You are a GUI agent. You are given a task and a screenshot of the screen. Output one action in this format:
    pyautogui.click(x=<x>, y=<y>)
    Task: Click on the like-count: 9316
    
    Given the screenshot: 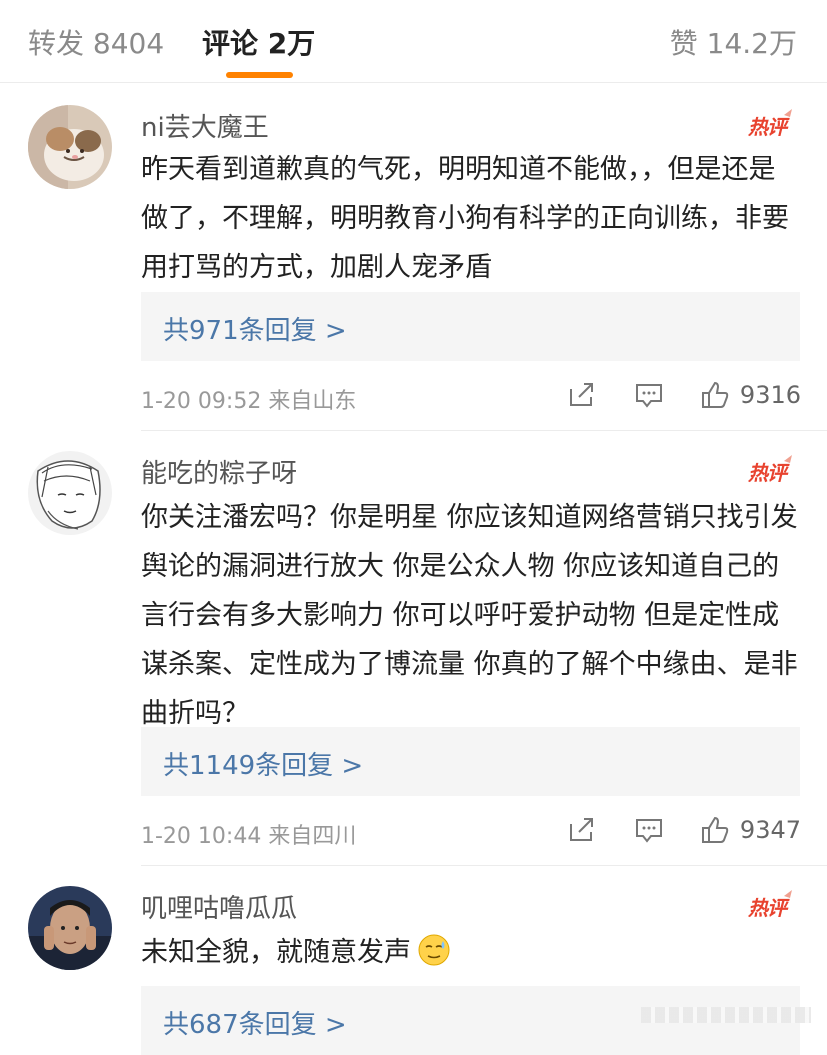 What is the action you would take?
    pyautogui.click(x=770, y=395)
    